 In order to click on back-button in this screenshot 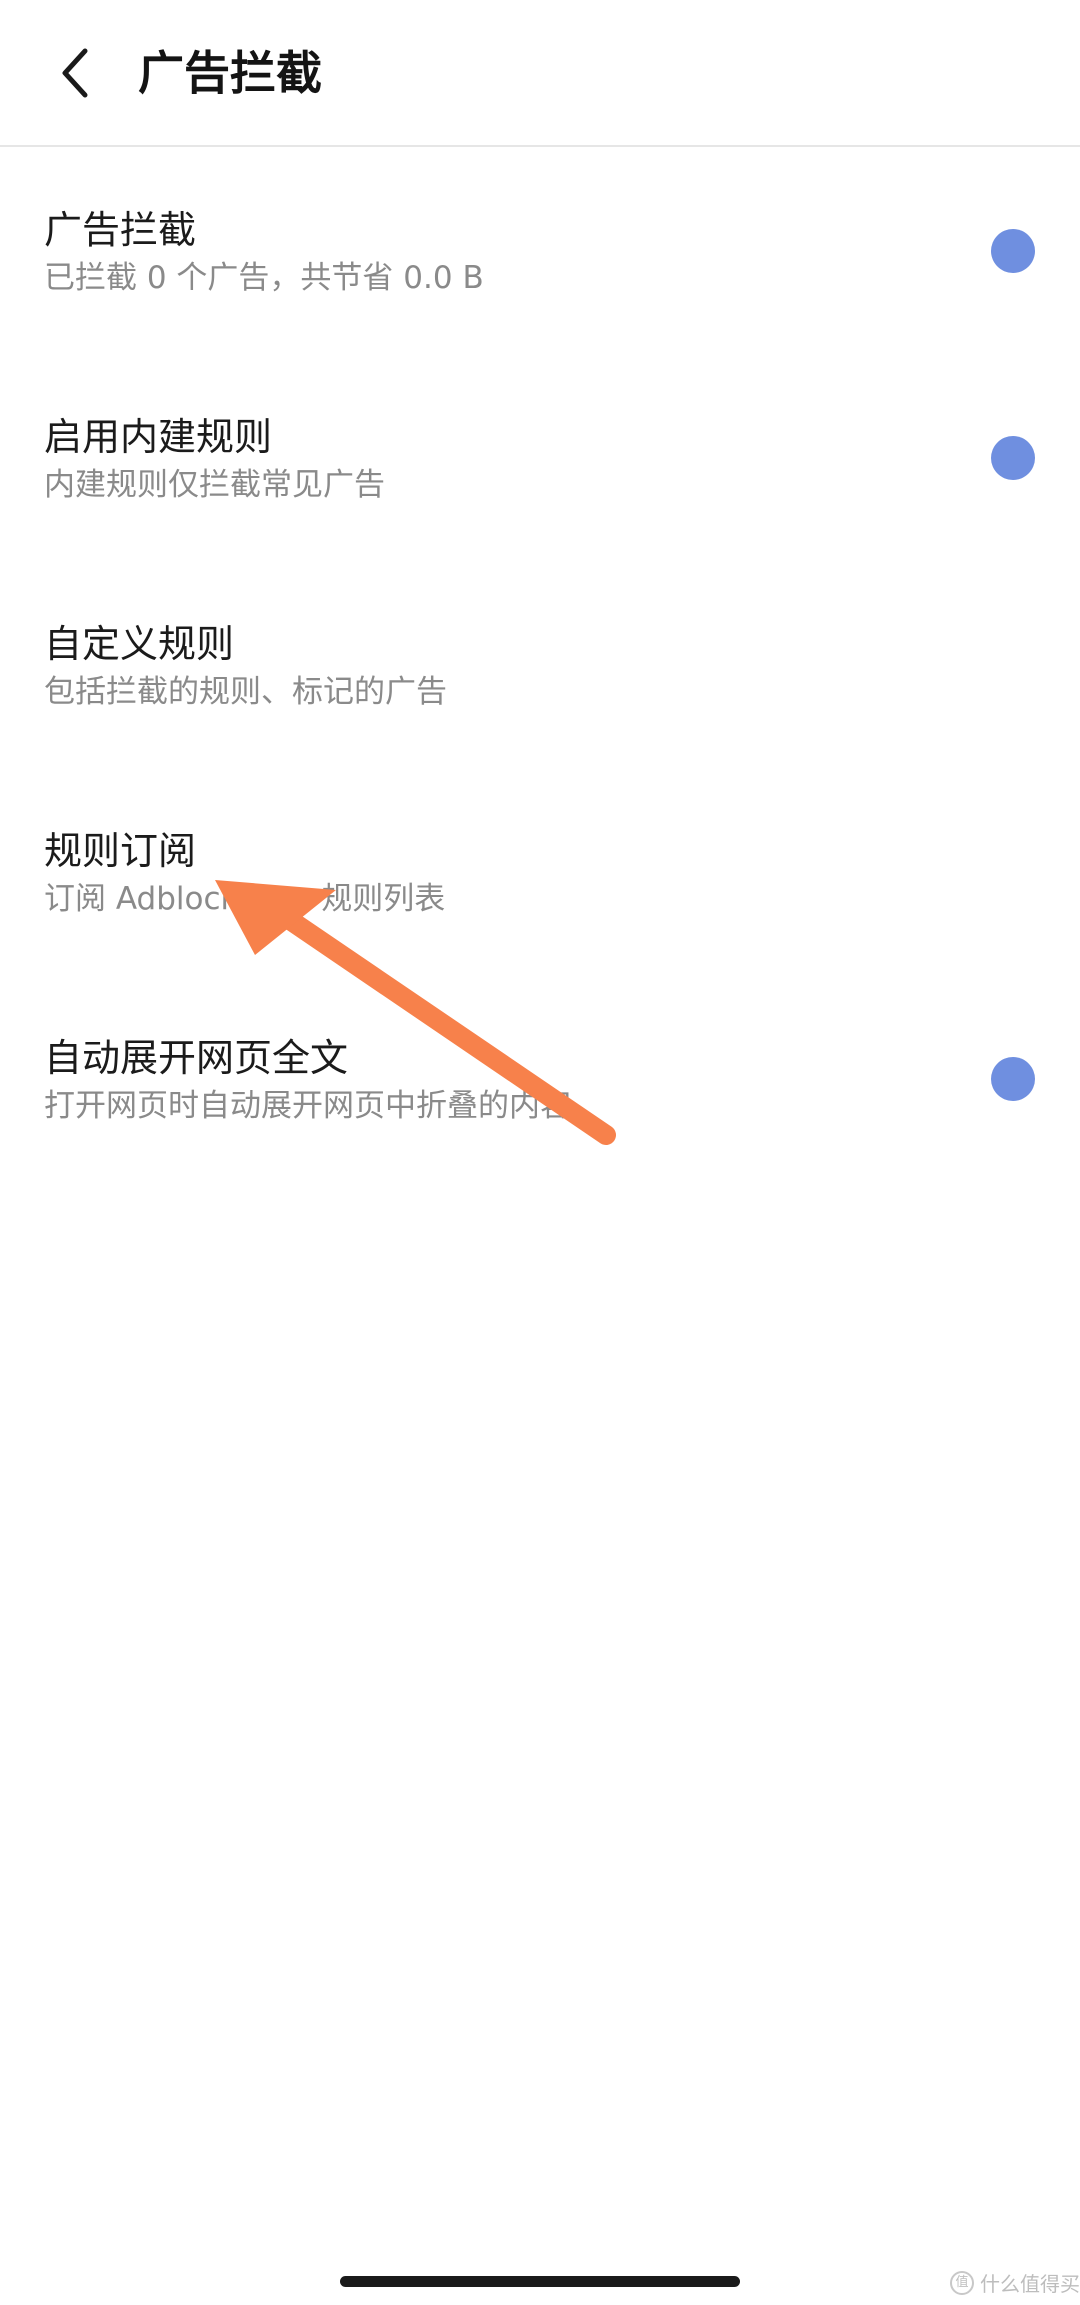, I will do `click(75, 73)`.